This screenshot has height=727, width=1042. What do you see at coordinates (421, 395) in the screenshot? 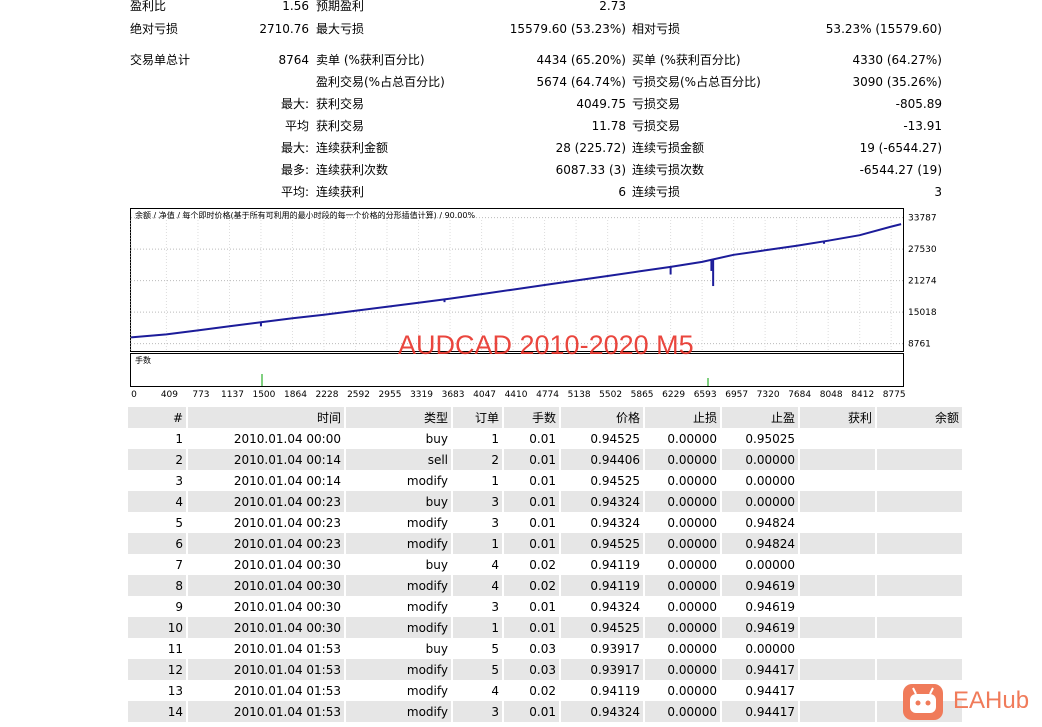
I see `x-tick-label: 3319` at bounding box center [421, 395].